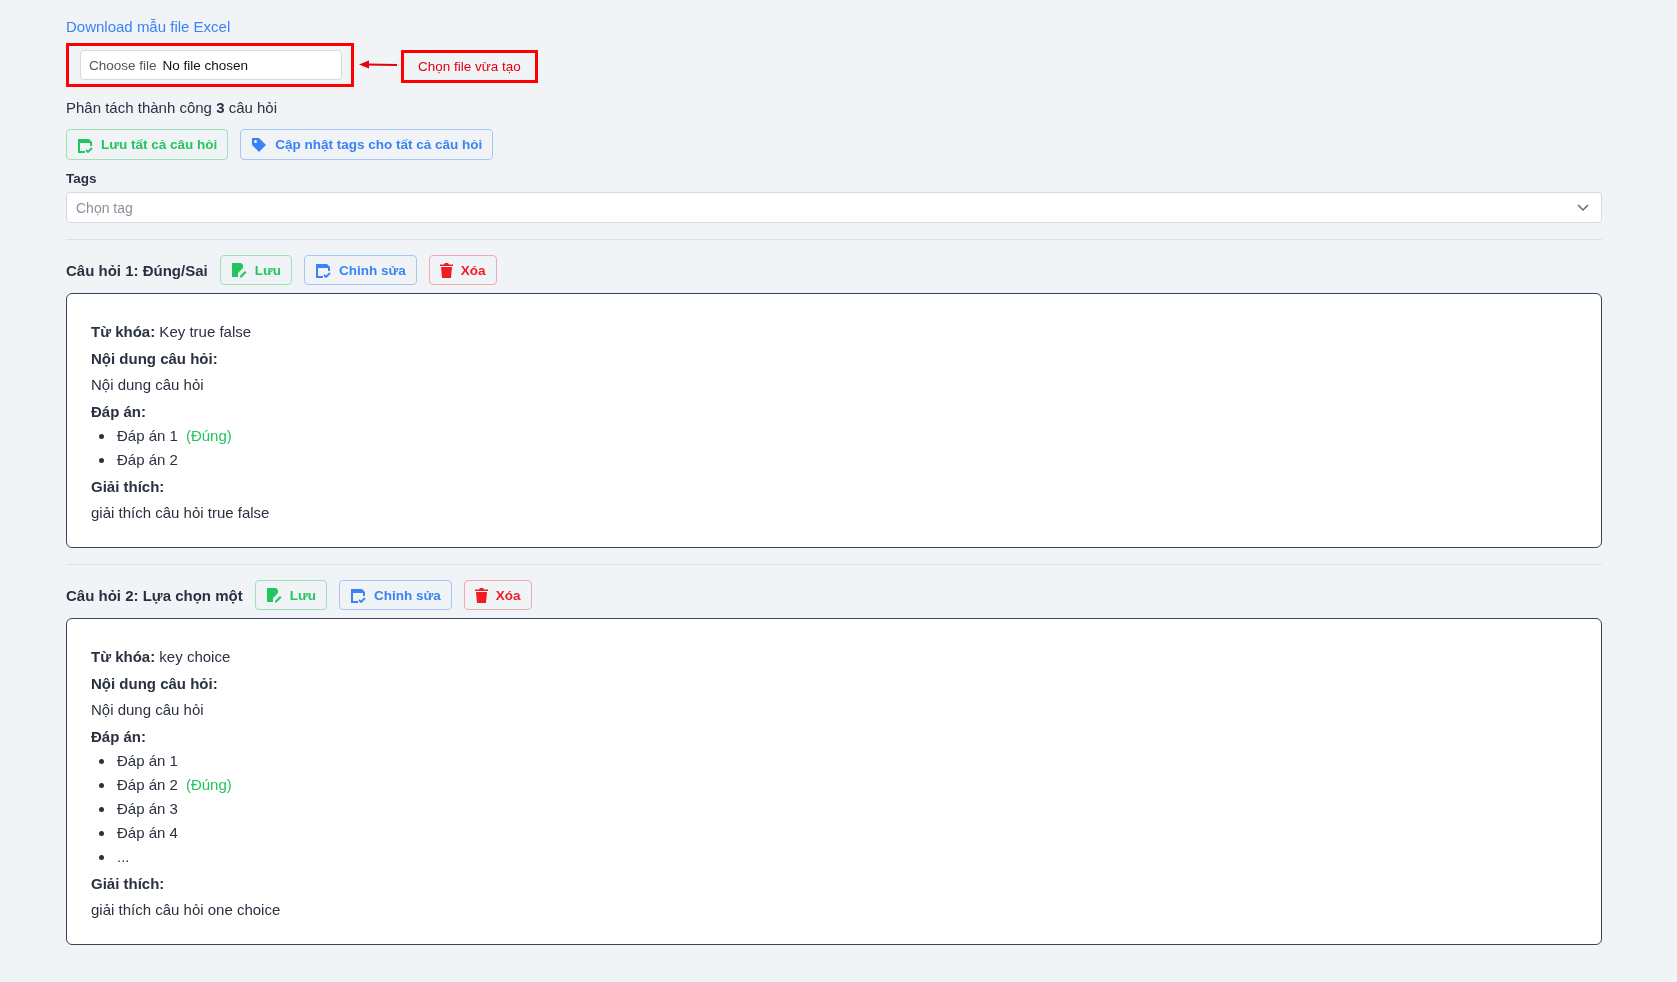 The height and width of the screenshot is (982, 1677). What do you see at coordinates (161, 657) in the screenshot?
I see `keyword-text: Từ khóa: key choice` at bounding box center [161, 657].